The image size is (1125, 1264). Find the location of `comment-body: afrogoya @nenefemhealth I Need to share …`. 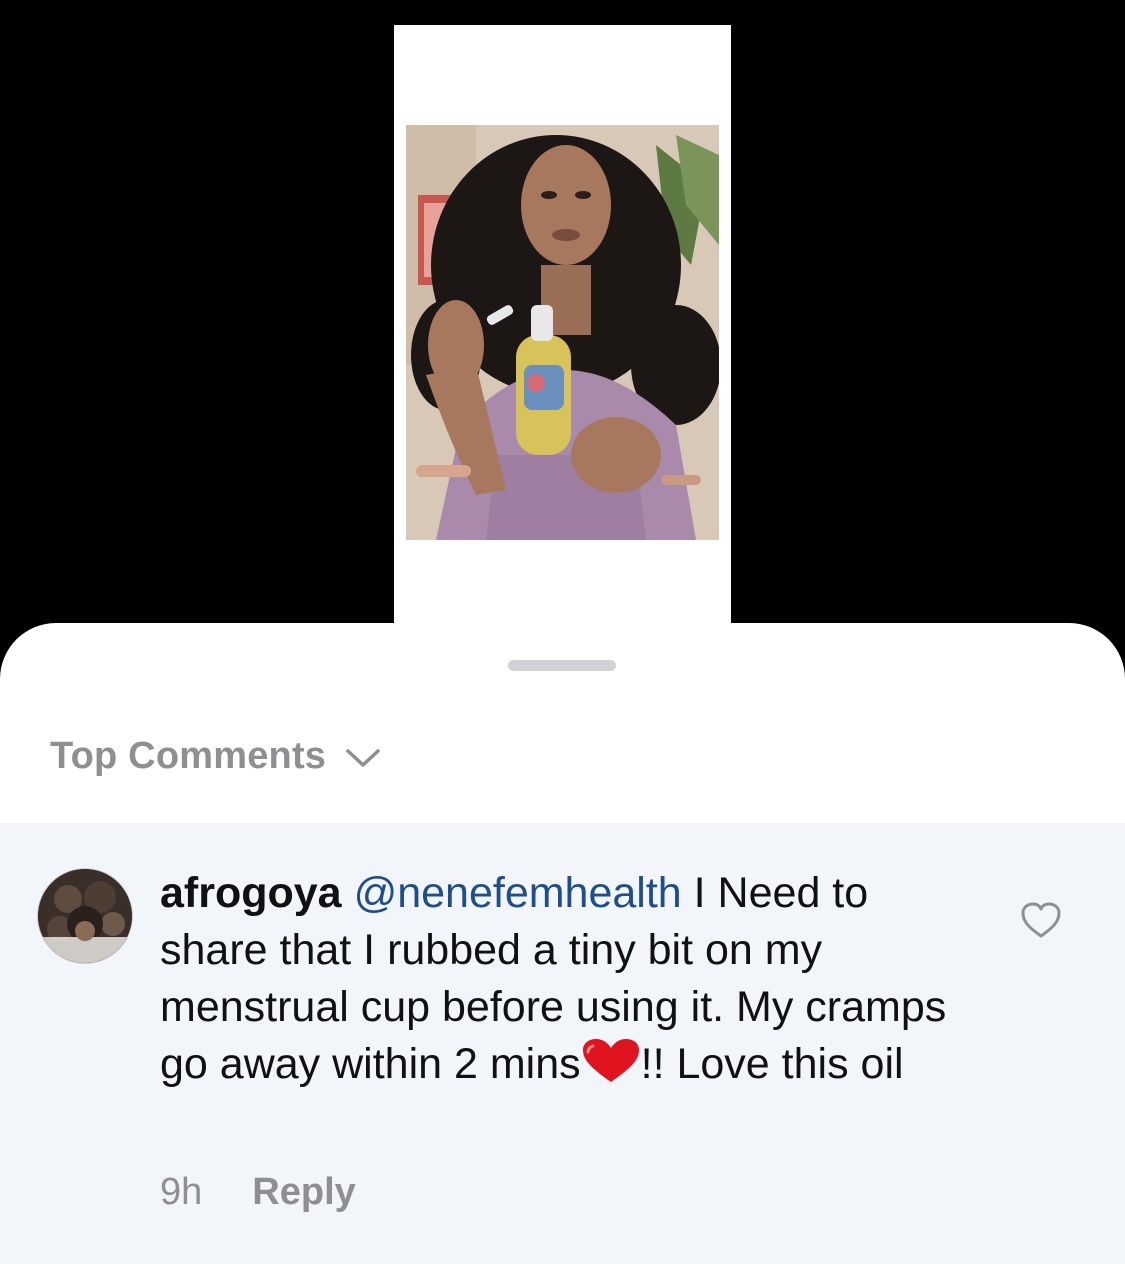

comment-body: afrogoya @nenefemhealth I Need to share … is located at coordinates (560, 979).